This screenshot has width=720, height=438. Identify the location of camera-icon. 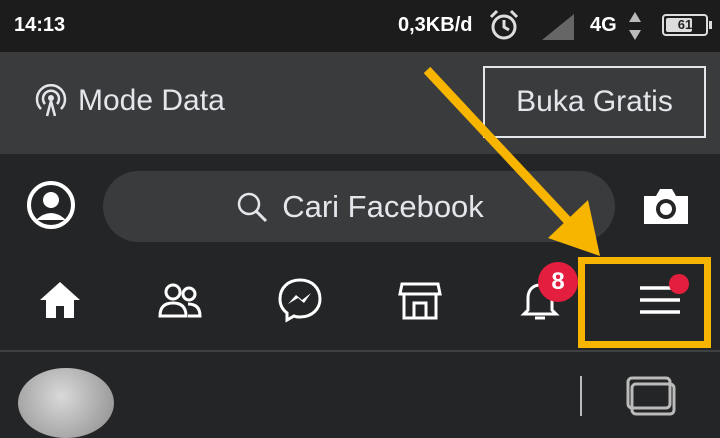
(666, 206).